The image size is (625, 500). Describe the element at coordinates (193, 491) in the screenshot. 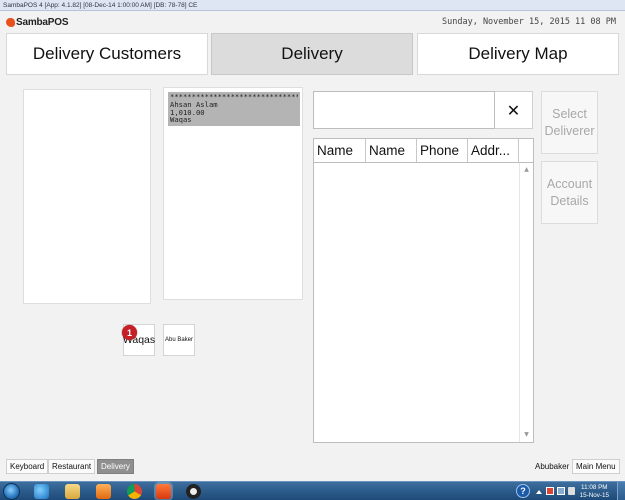

I see `steam-icon` at that location.